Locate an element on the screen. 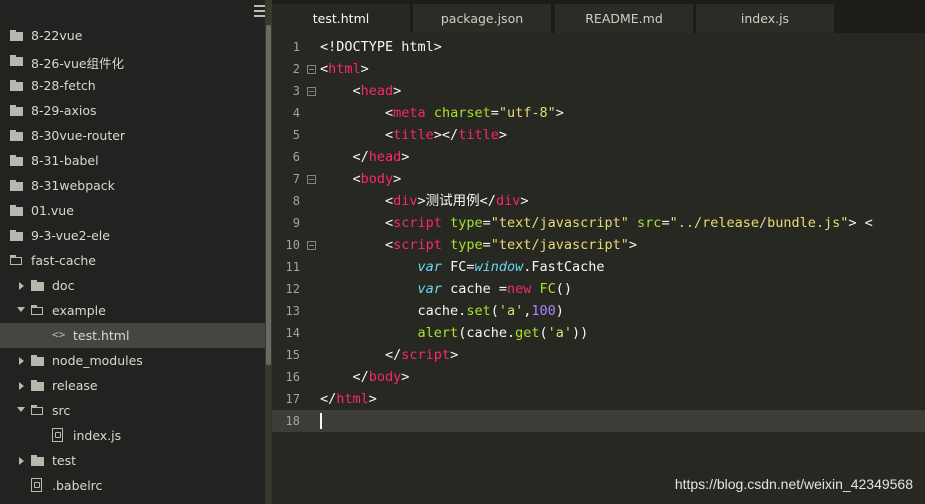 The image size is (925, 504). code-line: 18 is located at coordinates (598, 421).